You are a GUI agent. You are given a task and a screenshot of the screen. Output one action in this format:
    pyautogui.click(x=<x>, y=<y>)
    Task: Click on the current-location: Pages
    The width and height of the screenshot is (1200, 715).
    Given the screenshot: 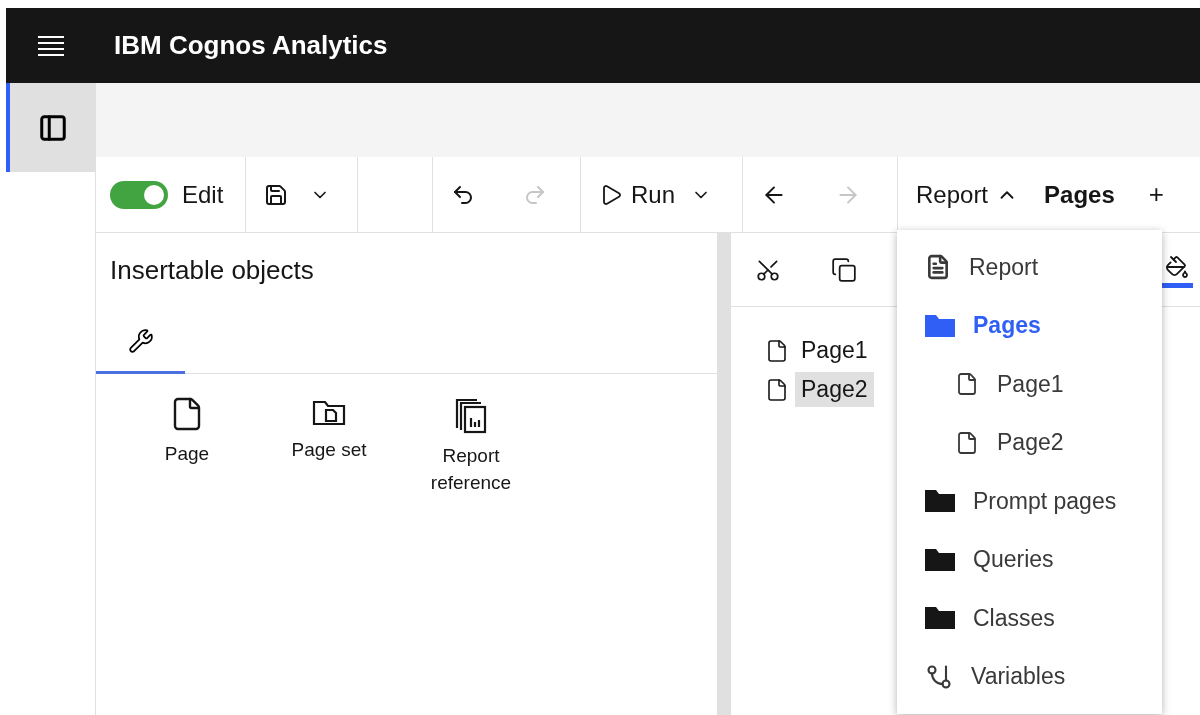 What is the action you would take?
    pyautogui.click(x=1079, y=194)
    